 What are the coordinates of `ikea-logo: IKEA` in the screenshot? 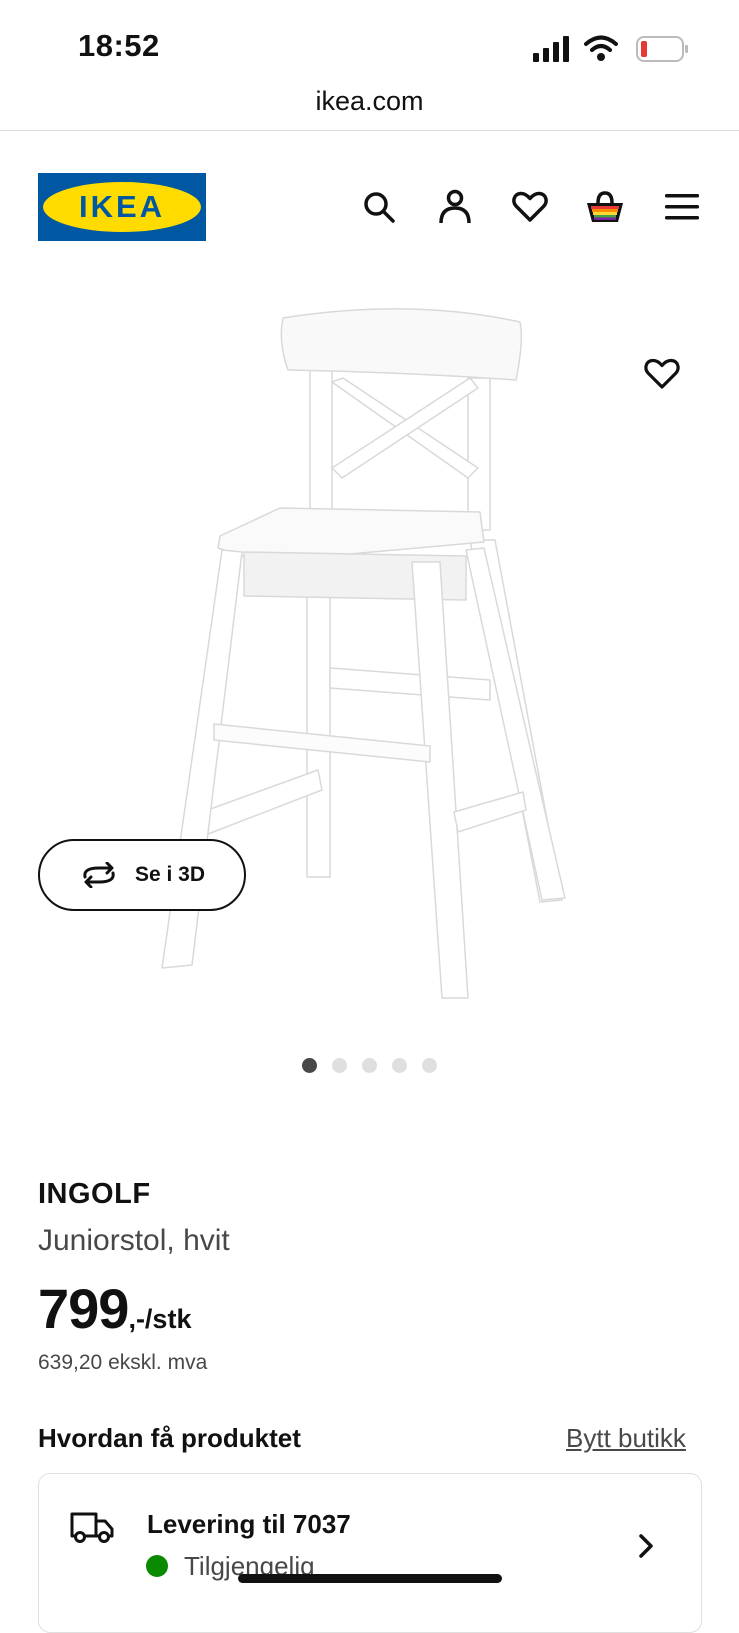 It's located at (122, 207).